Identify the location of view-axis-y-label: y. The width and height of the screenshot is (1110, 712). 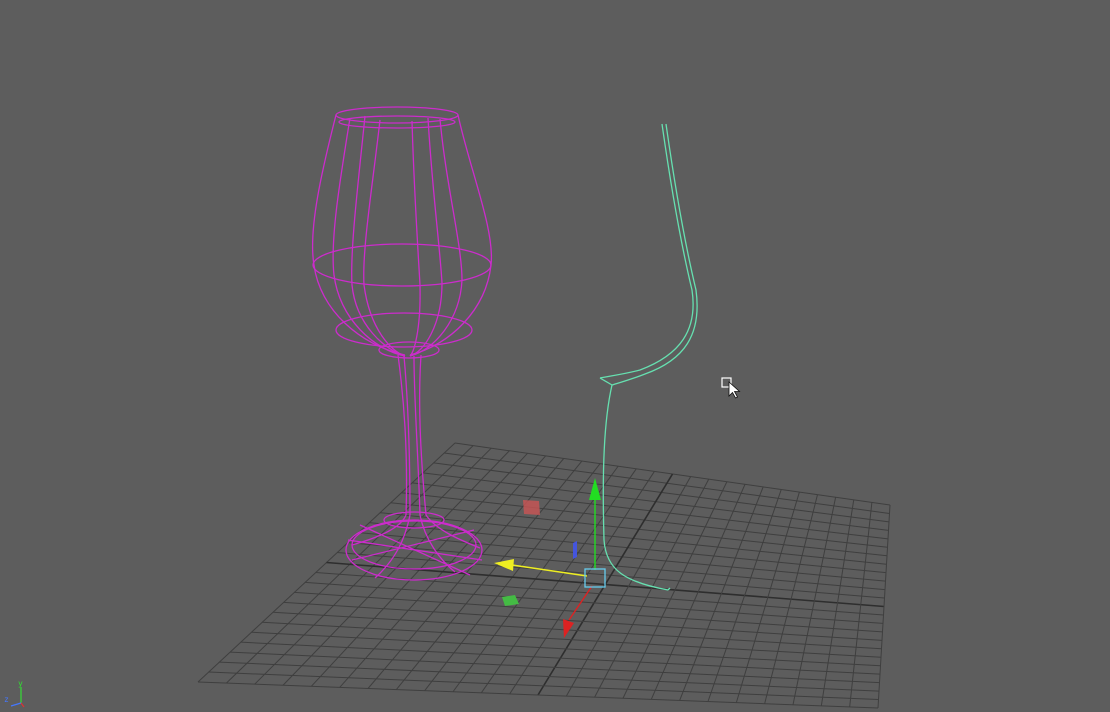
(20, 683).